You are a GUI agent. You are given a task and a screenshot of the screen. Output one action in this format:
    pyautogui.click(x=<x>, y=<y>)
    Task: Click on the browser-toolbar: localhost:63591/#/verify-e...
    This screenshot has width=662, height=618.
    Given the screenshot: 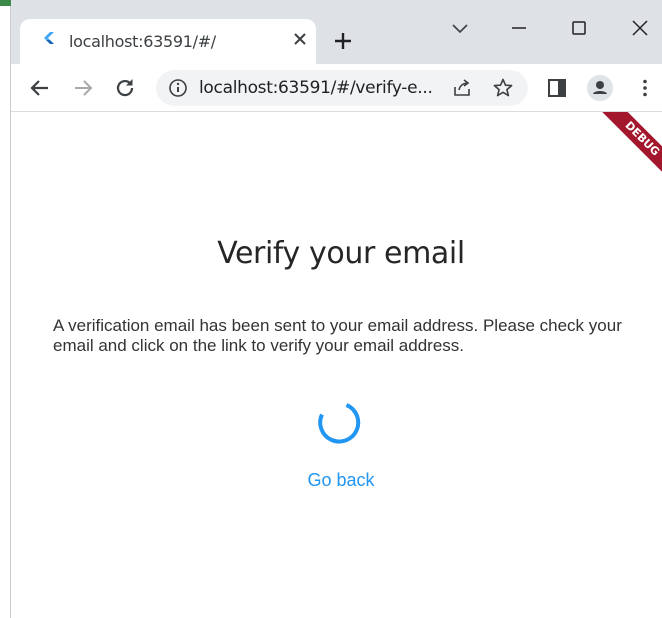 What is the action you would take?
    pyautogui.click(x=336, y=88)
    